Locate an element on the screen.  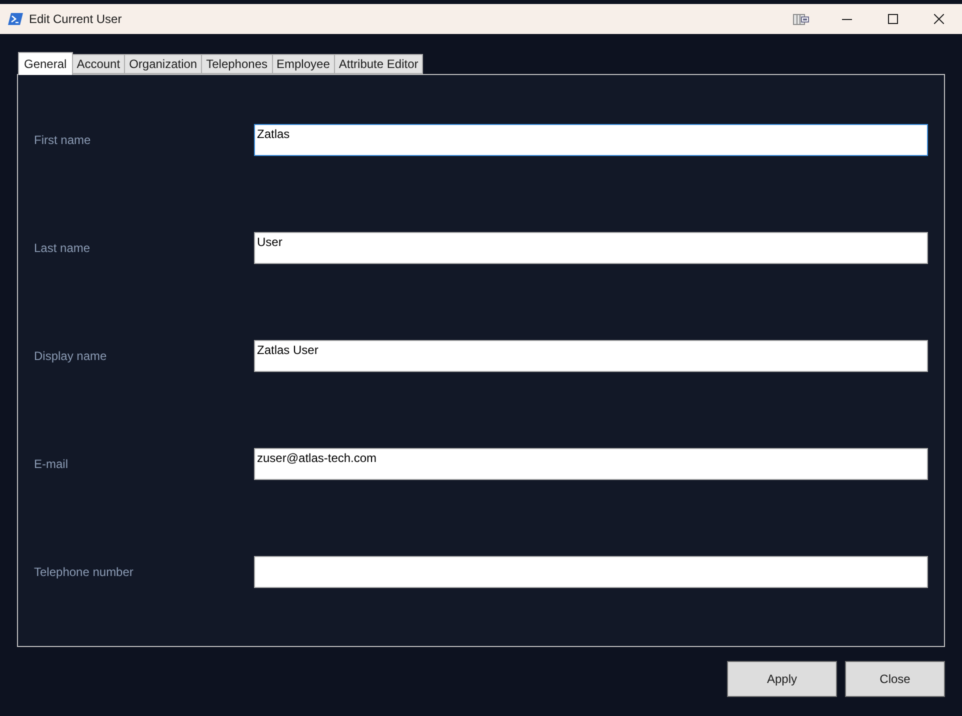
window-layout-icon is located at coordinates (801, 19).